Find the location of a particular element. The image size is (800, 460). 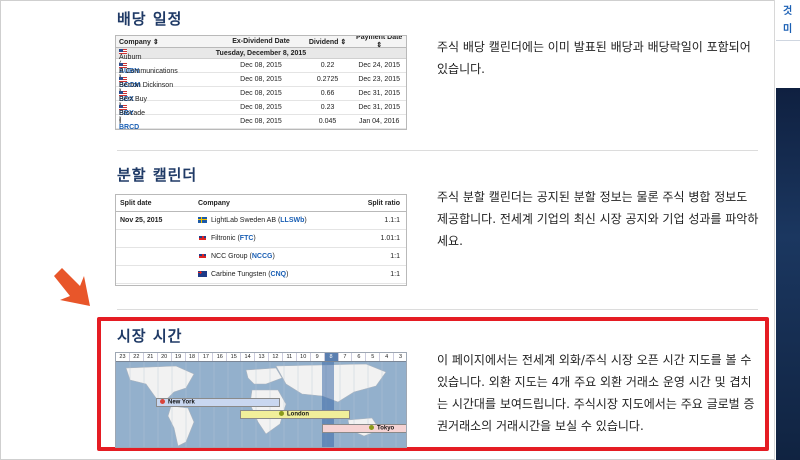

hour-label: 13 is located at coordinates (262, 357).